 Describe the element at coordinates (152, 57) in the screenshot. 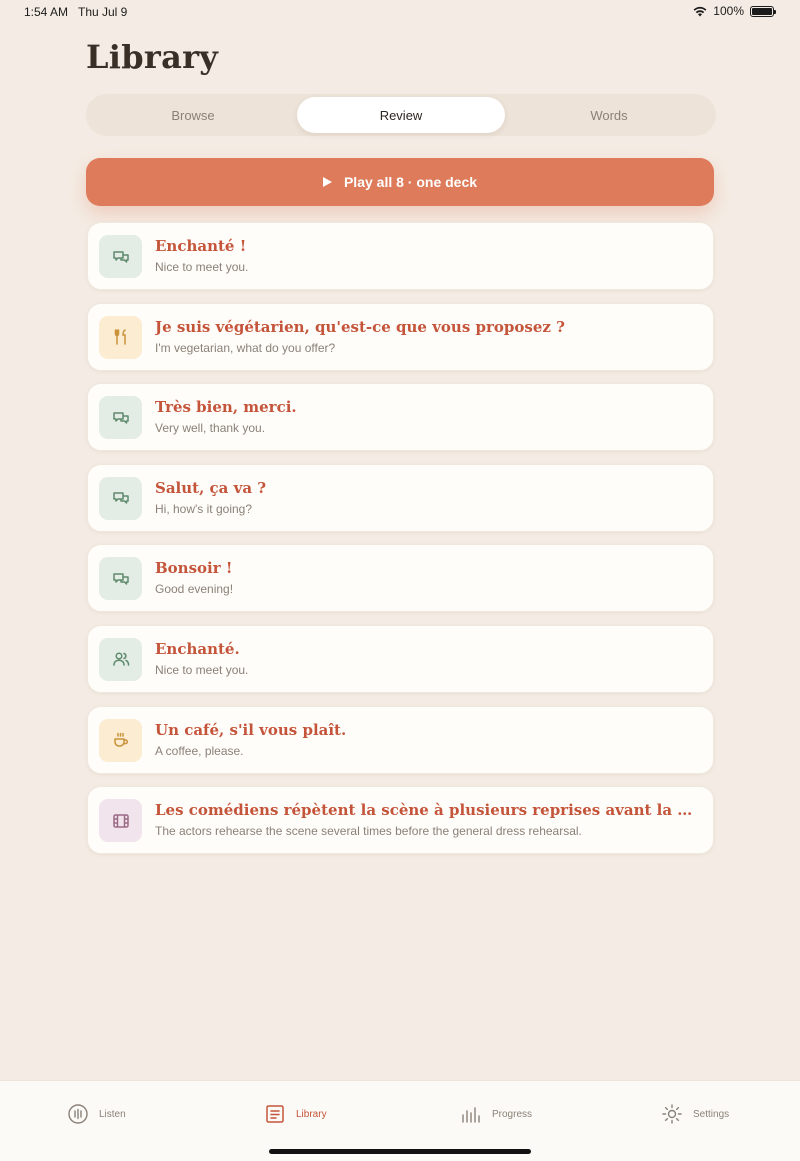

I see `page-title: Library` at that location.